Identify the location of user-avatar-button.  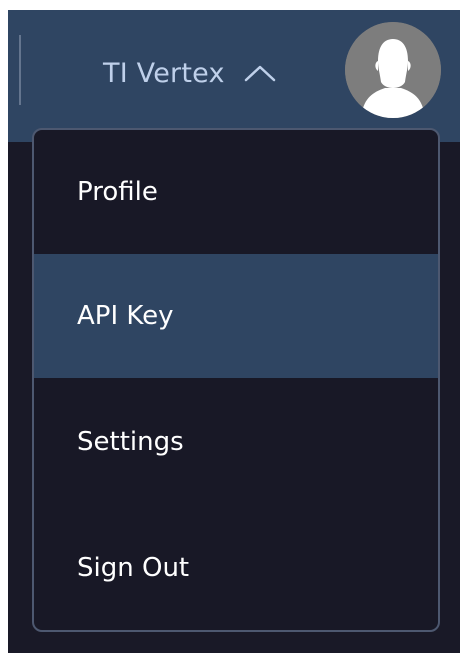
(393, 70).